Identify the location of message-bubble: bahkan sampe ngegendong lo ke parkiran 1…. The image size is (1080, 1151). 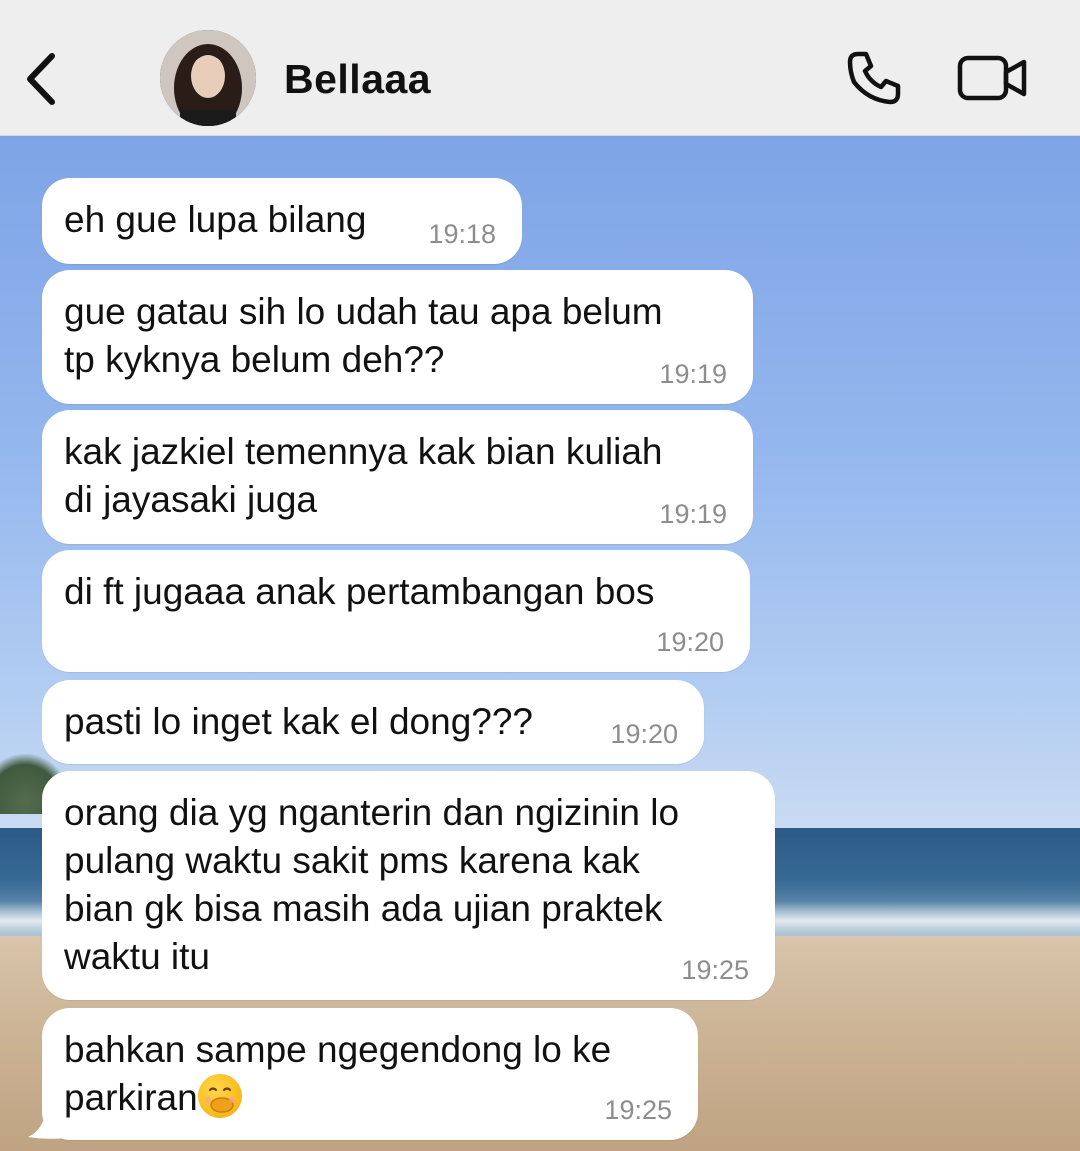
(370, 1074).